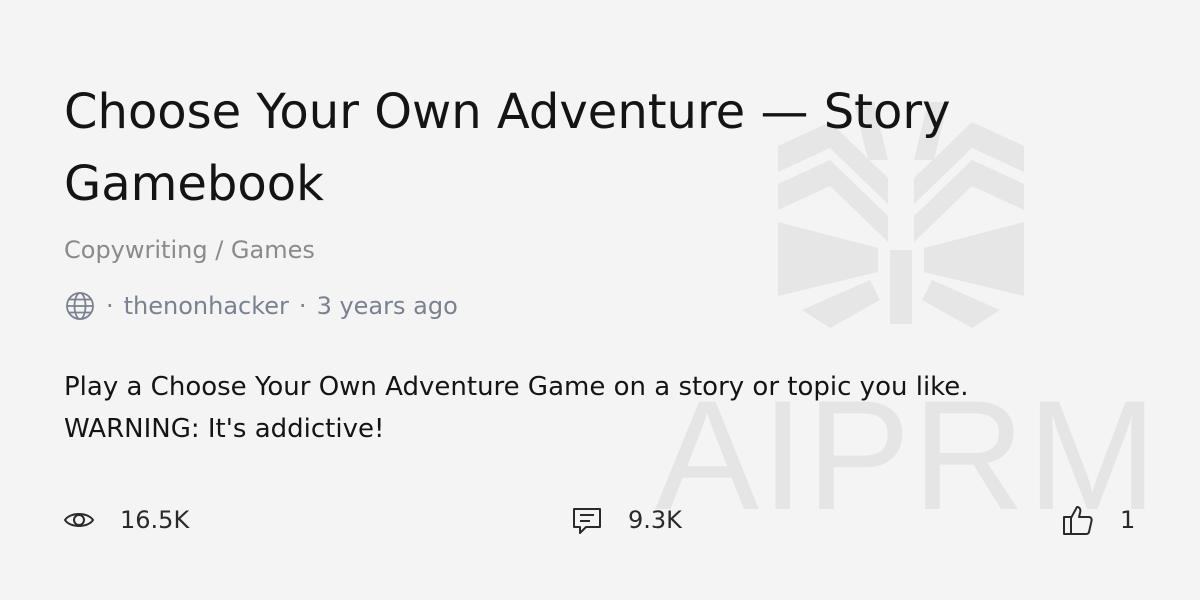 This screenshot has width=1200, height=600. I want to click on thumbs-up-icon, so click(1078, 520).